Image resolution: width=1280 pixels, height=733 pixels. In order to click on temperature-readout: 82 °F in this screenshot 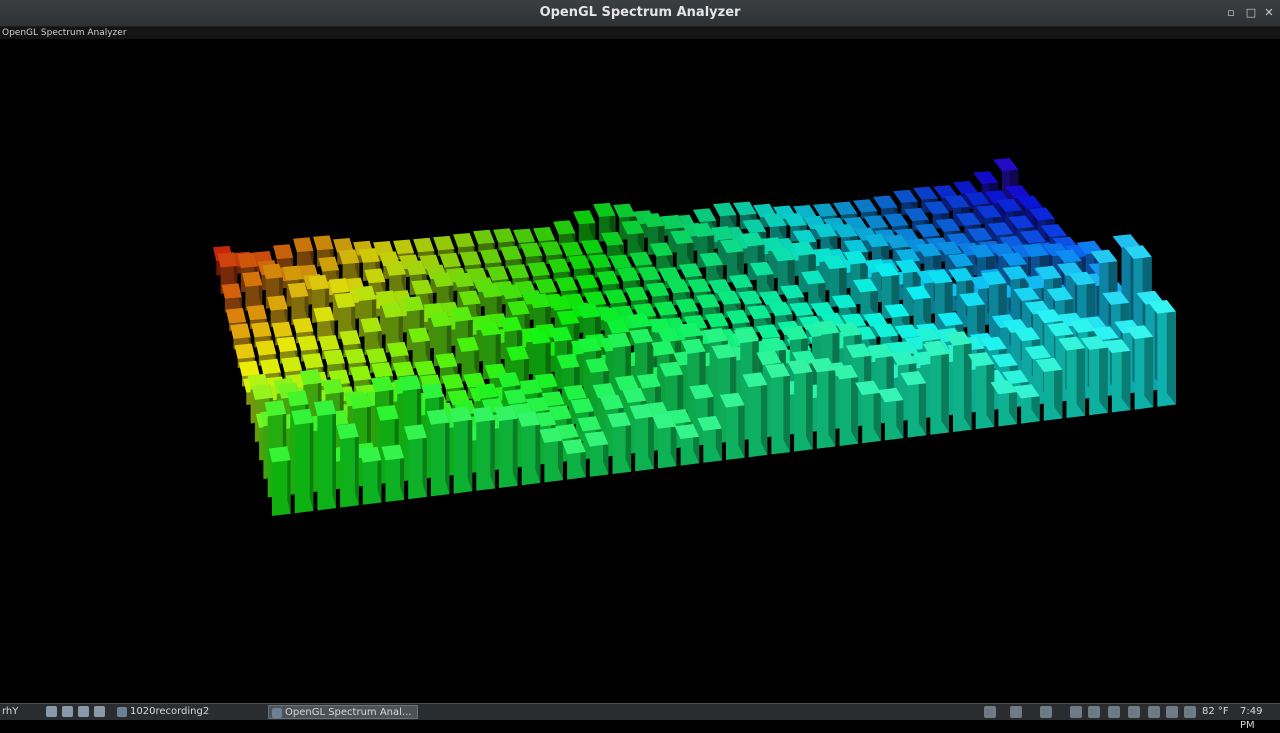, I will do `click(1215, 712)`.